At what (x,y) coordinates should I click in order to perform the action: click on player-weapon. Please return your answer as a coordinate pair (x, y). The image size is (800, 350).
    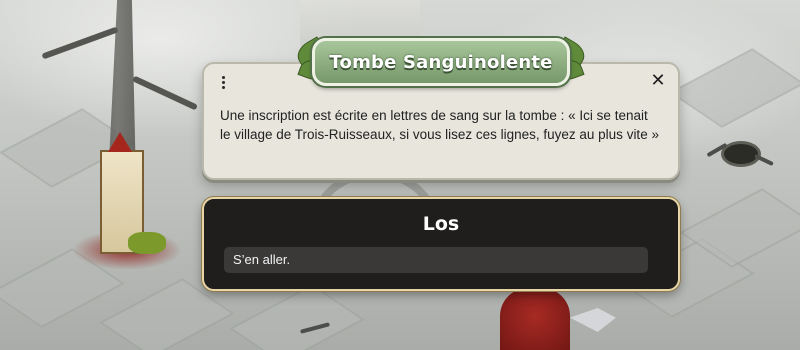
    Looking at the image, I should click on (593, 320).